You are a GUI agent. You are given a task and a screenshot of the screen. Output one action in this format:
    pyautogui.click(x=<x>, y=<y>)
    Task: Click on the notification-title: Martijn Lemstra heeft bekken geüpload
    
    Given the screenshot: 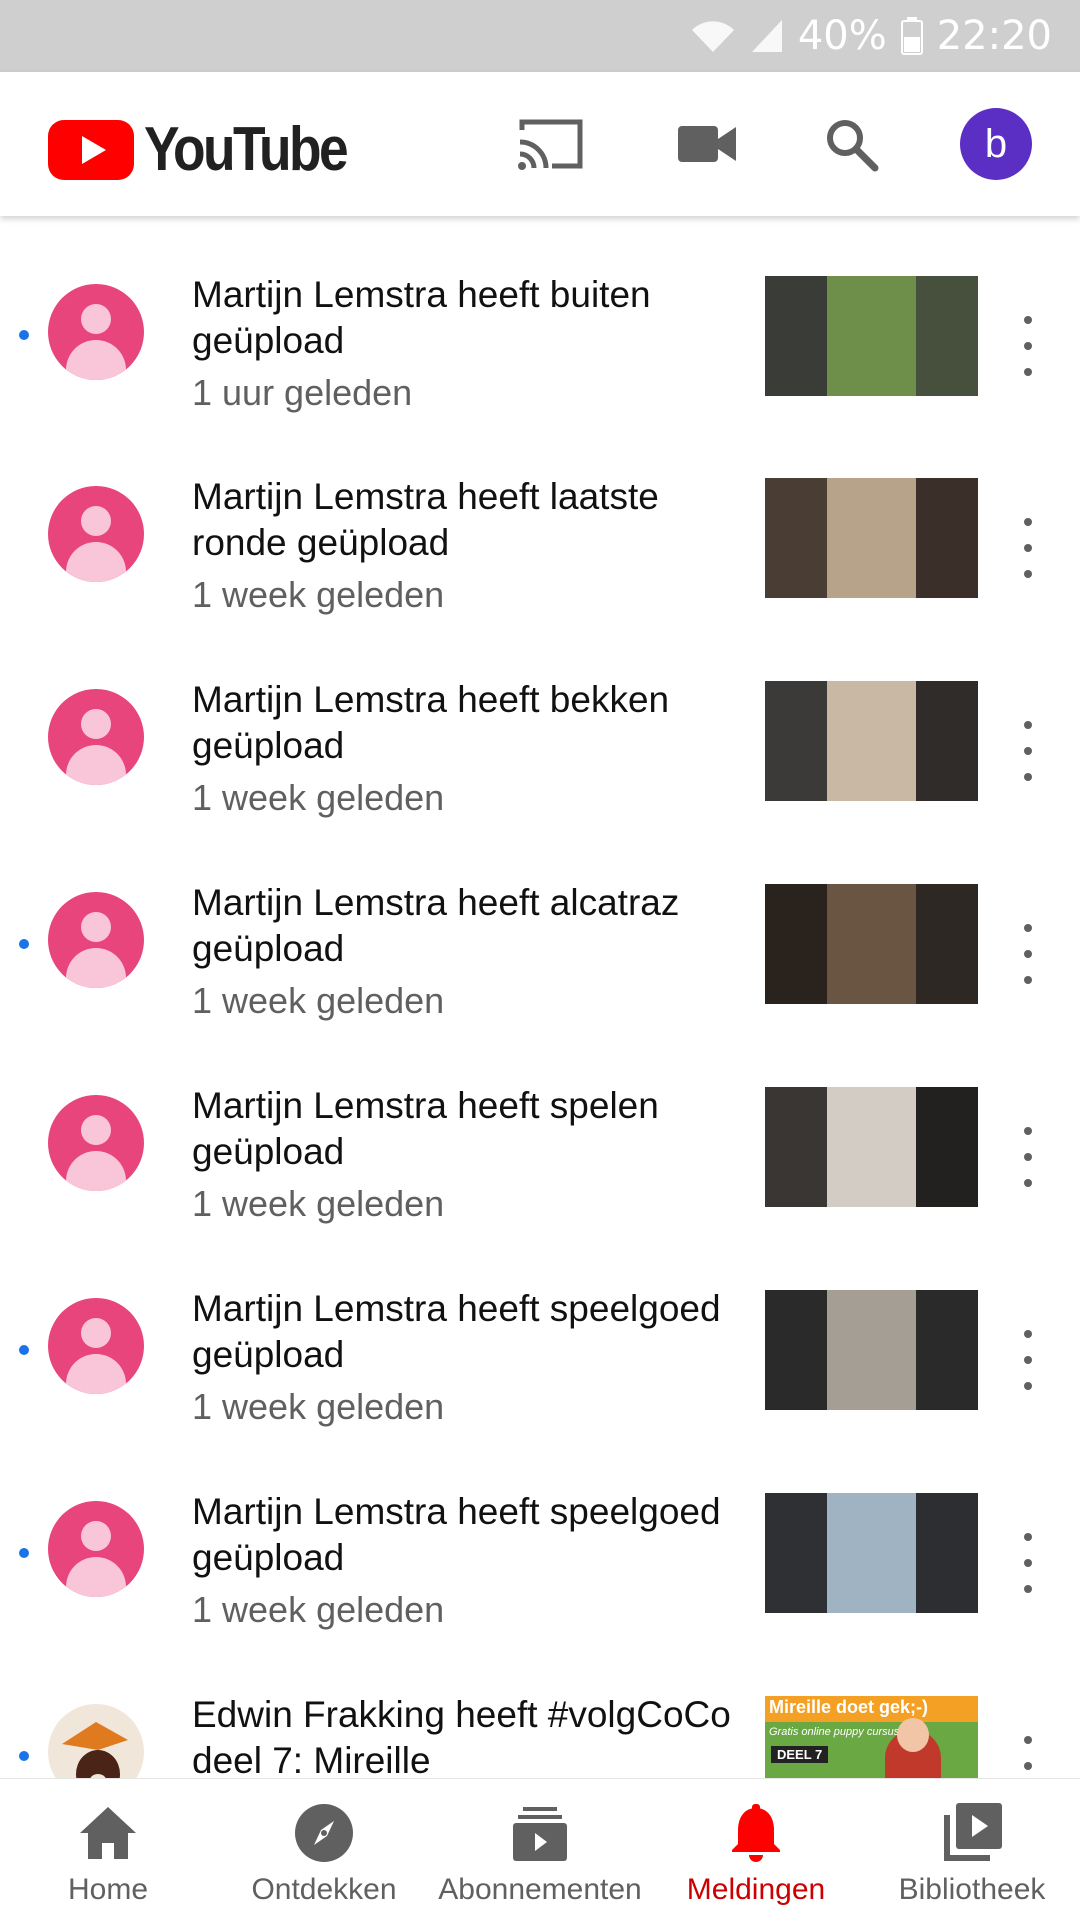 What is the action you would take?
    pyautogui.click(x=431, y=722)
    